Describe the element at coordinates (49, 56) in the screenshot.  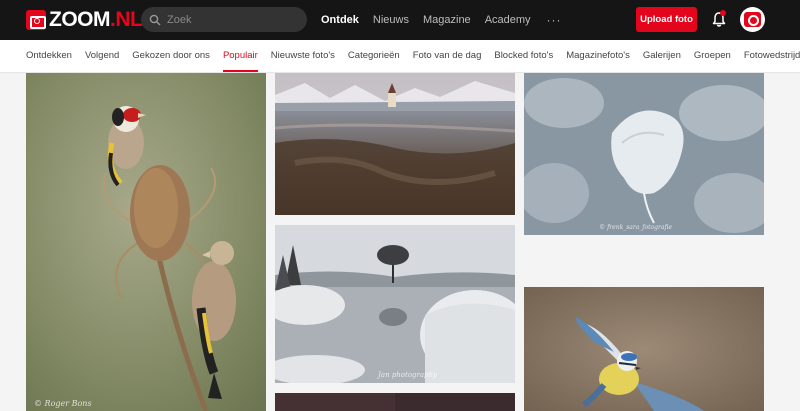
I see `tab-ontdekken: Ontdekken` at that location.